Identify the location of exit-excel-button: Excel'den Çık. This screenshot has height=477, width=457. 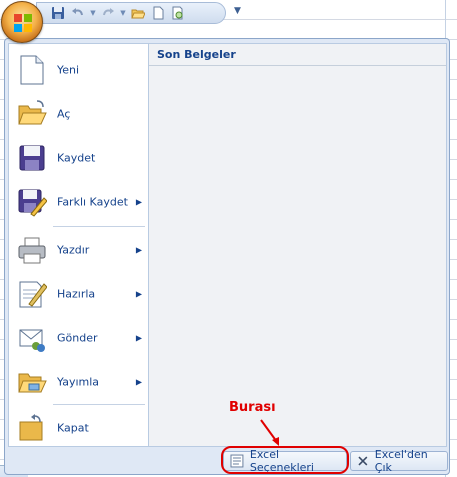
(399, 461).